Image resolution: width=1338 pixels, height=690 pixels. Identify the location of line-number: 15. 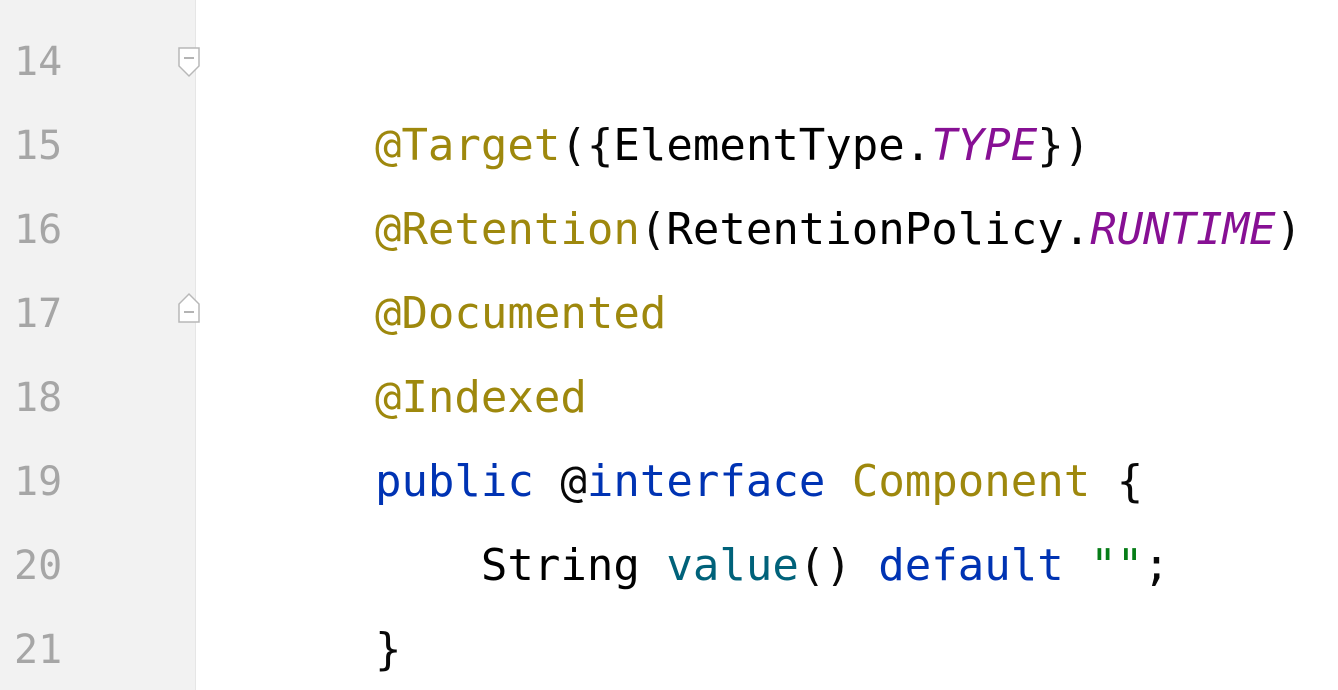
(38, 146).